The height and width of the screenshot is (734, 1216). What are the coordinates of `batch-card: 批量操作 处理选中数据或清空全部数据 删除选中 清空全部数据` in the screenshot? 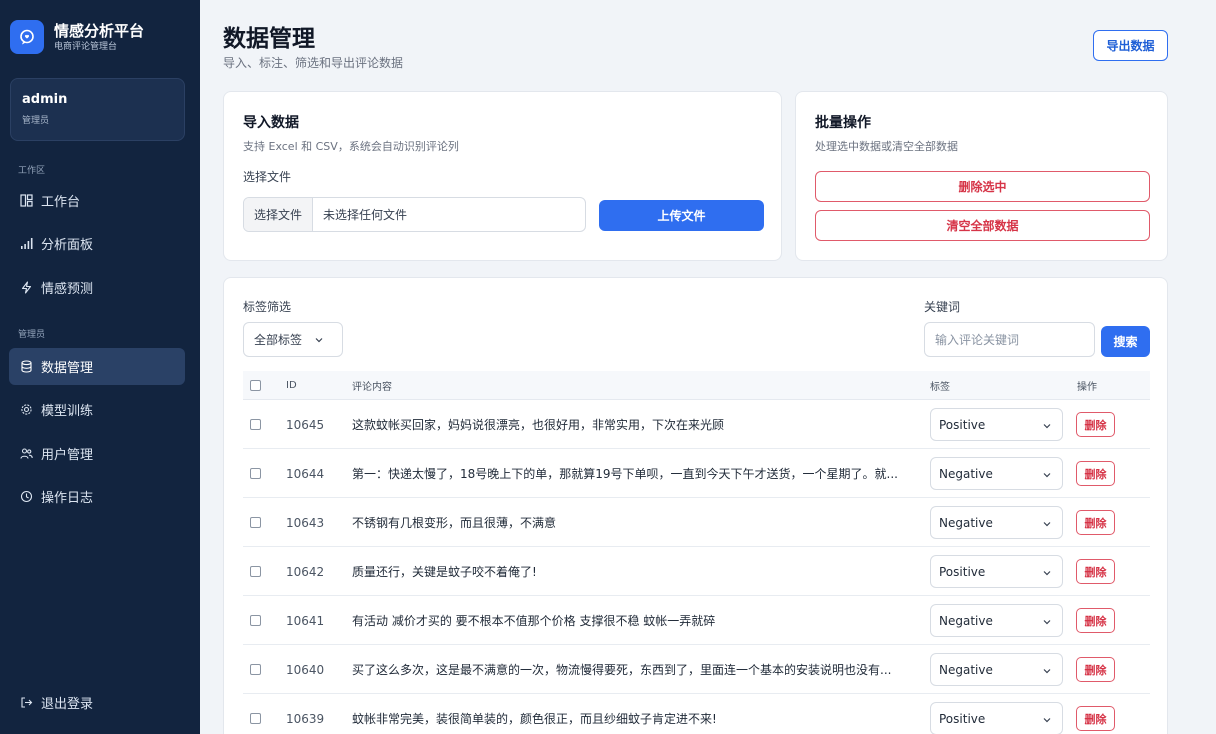 It's located at (981, 176).